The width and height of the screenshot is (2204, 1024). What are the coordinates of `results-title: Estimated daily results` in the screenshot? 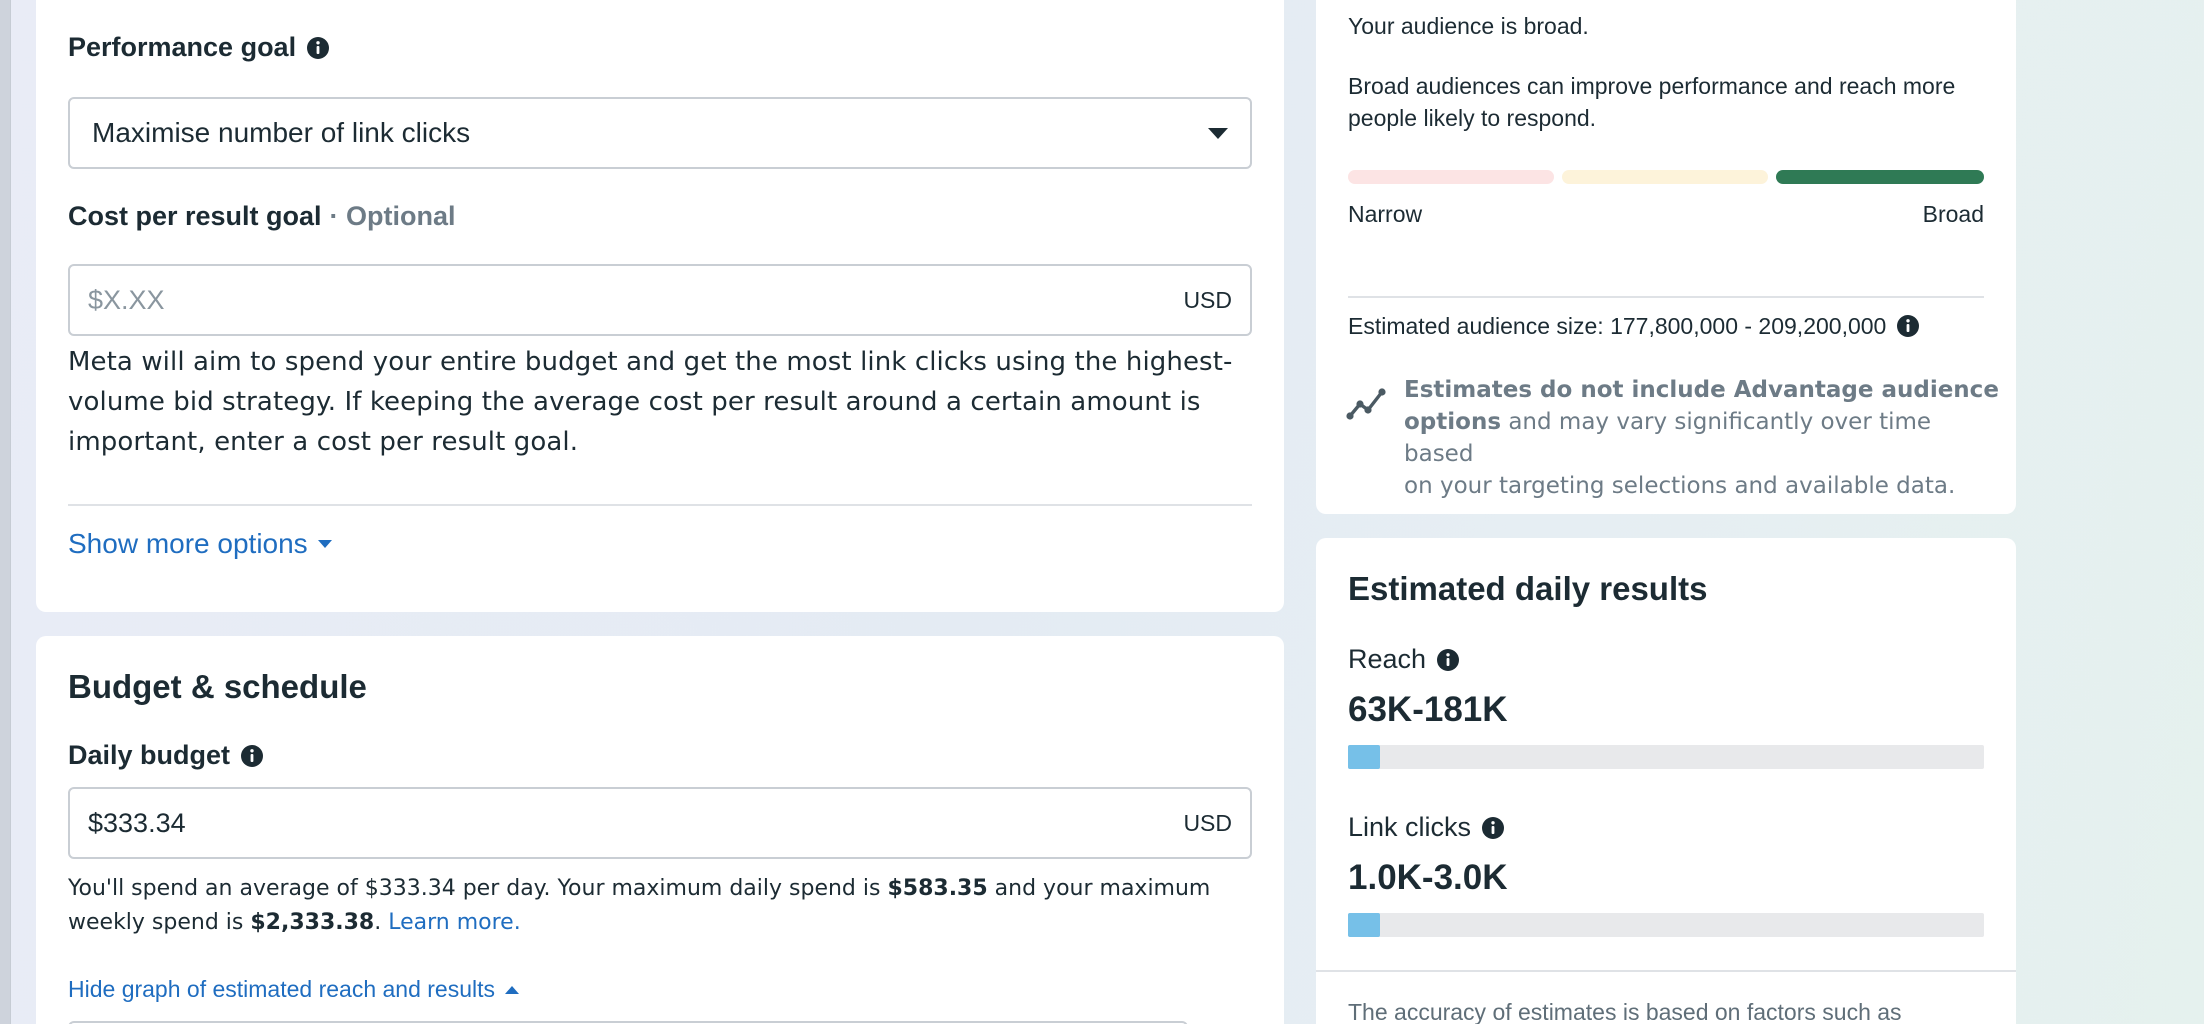 It's located at (1528, 588).